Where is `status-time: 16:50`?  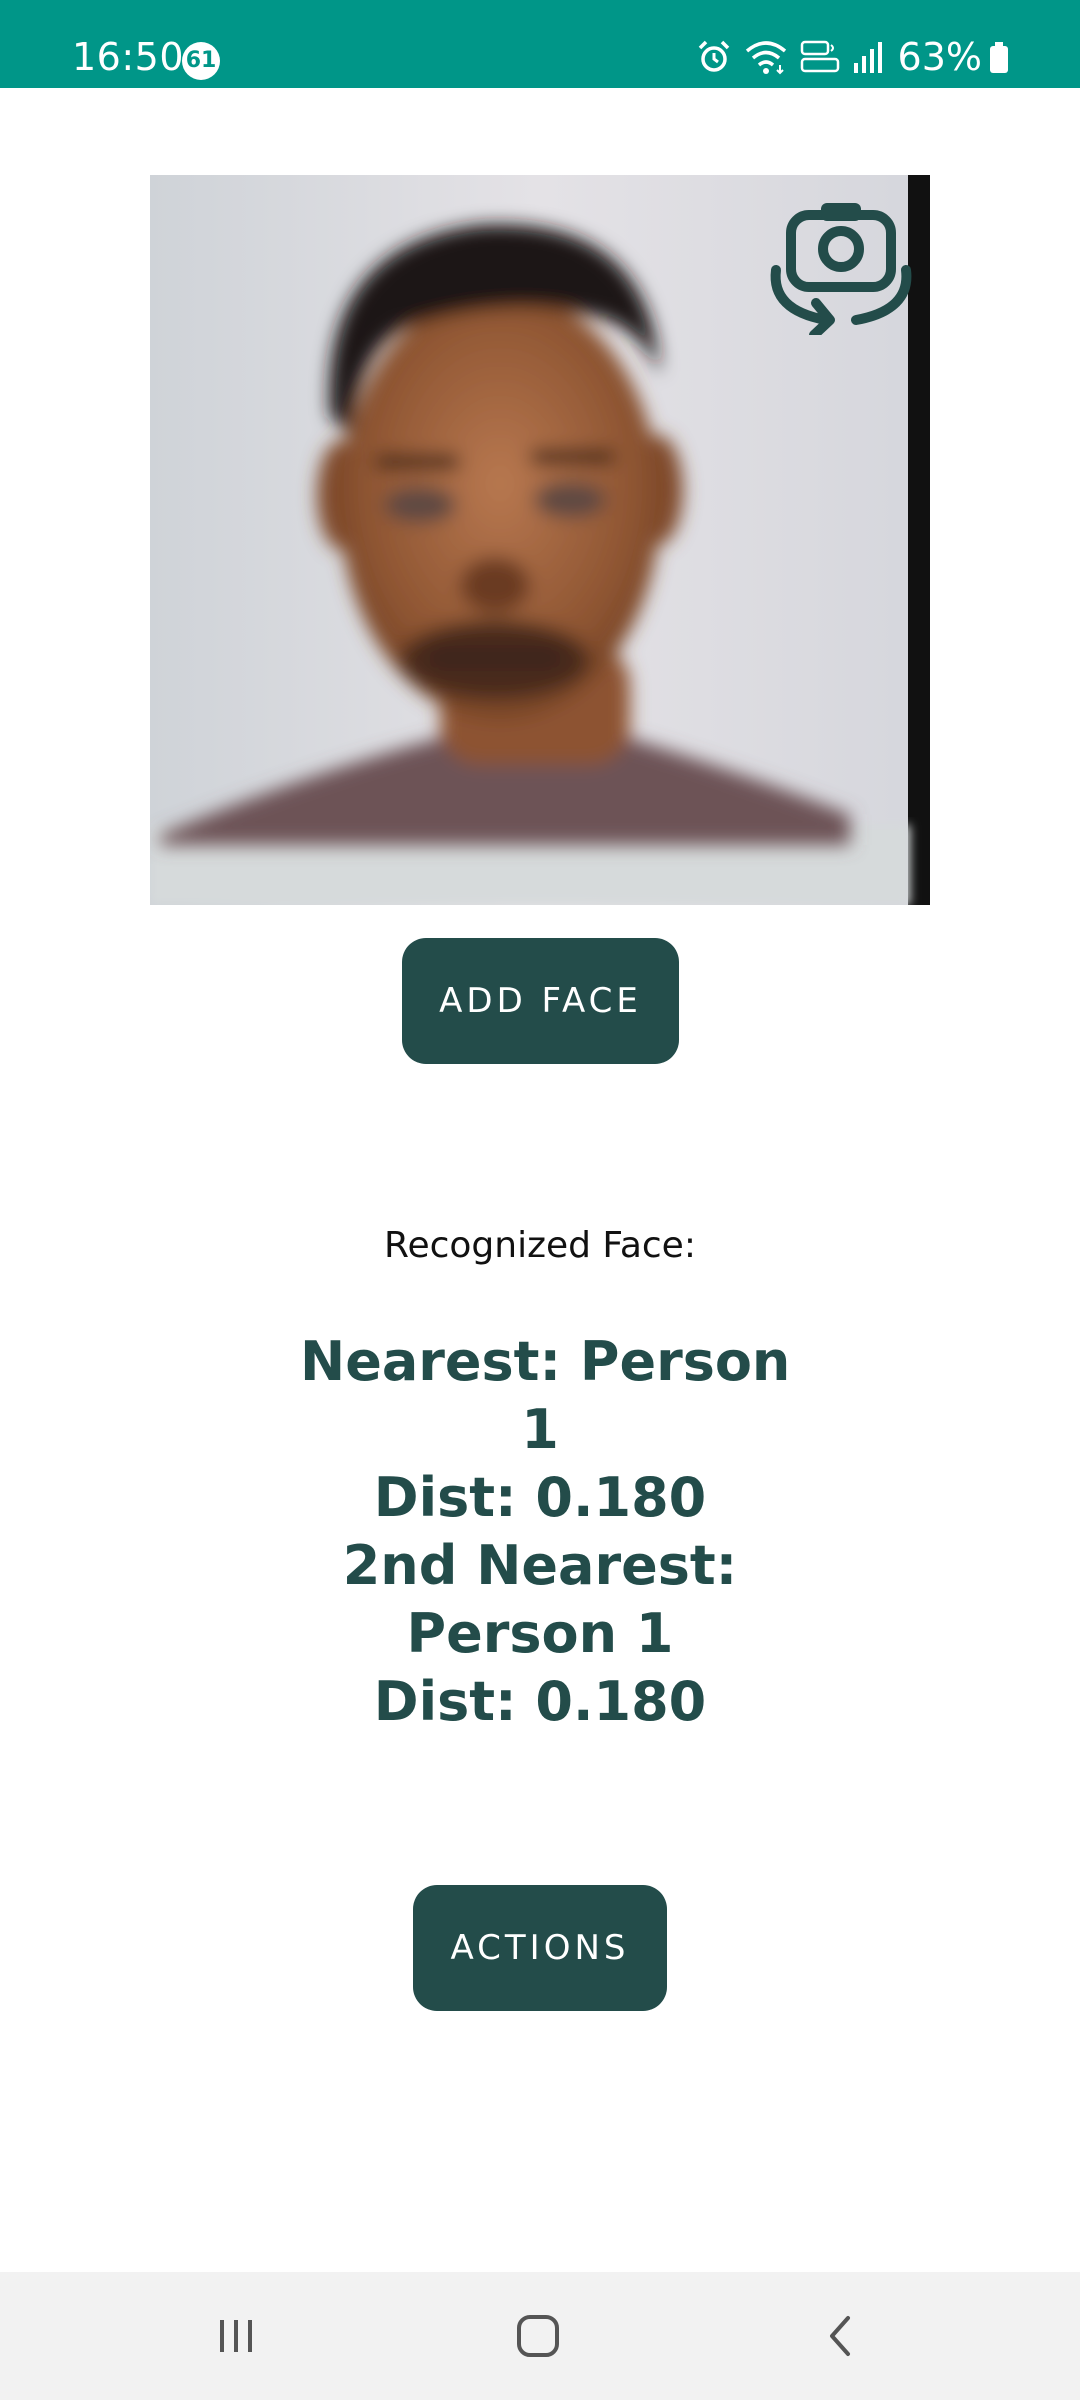 status-time: 16:50 is located at coordinates (128, 57).